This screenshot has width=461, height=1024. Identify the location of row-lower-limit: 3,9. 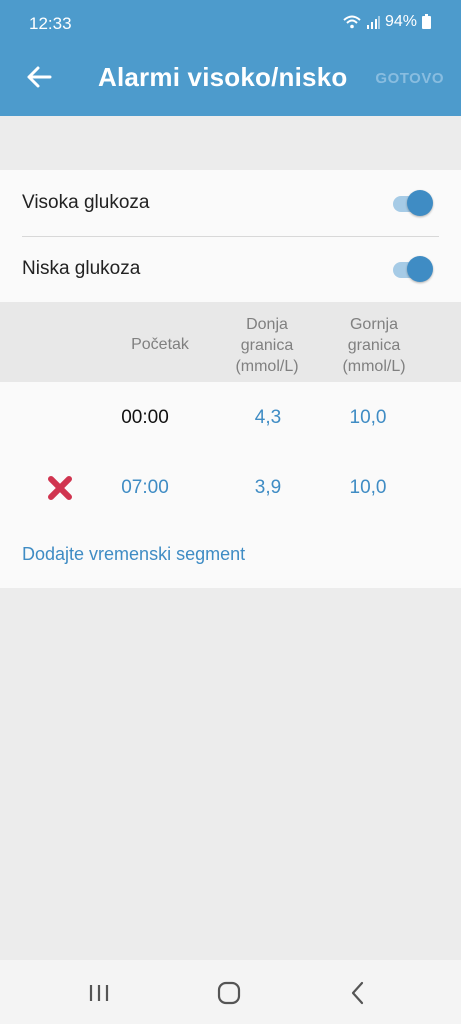
(268, 488).